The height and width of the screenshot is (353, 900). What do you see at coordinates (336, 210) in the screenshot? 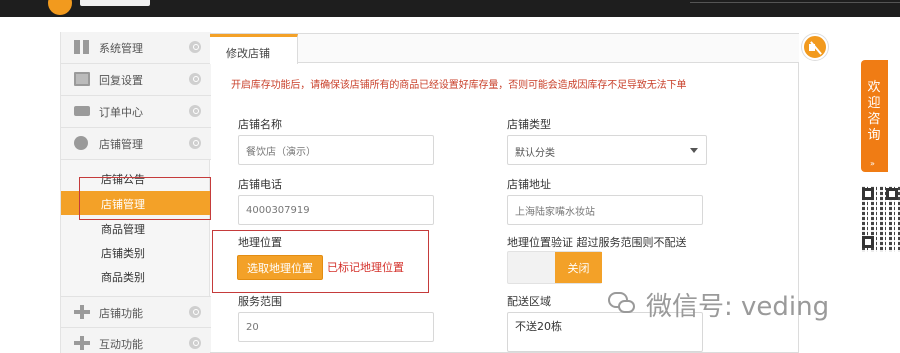
I see `store-phone-input` at bounding box center [336, 210].